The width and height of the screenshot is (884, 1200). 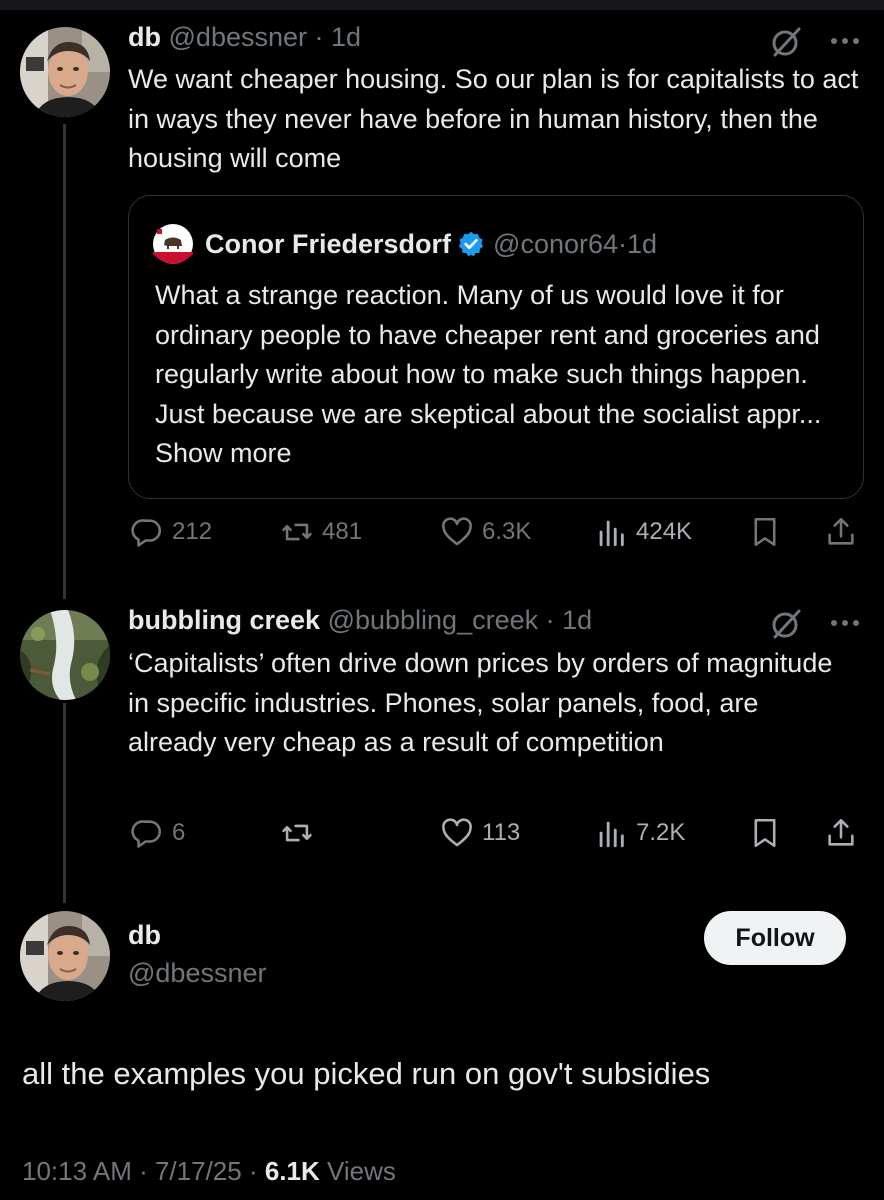 I want to click on views-button: 424K, so click(x=643, y=532).